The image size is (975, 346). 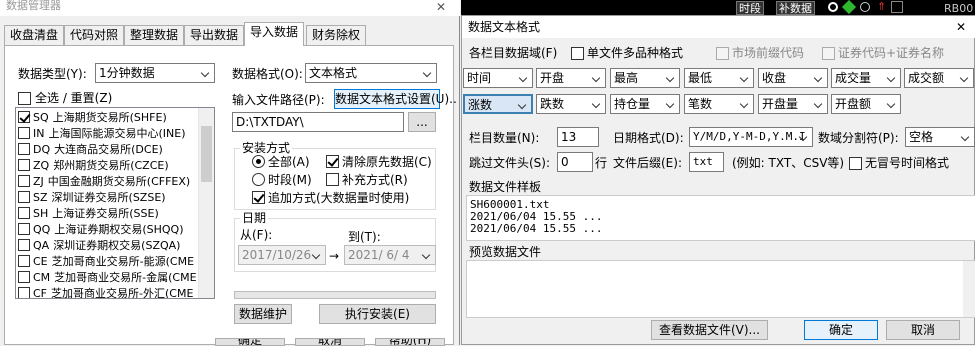 What do you see at coordinates (833, 7) in the screenshot?
I see `gear-icon` at bounding box center [833, 7].